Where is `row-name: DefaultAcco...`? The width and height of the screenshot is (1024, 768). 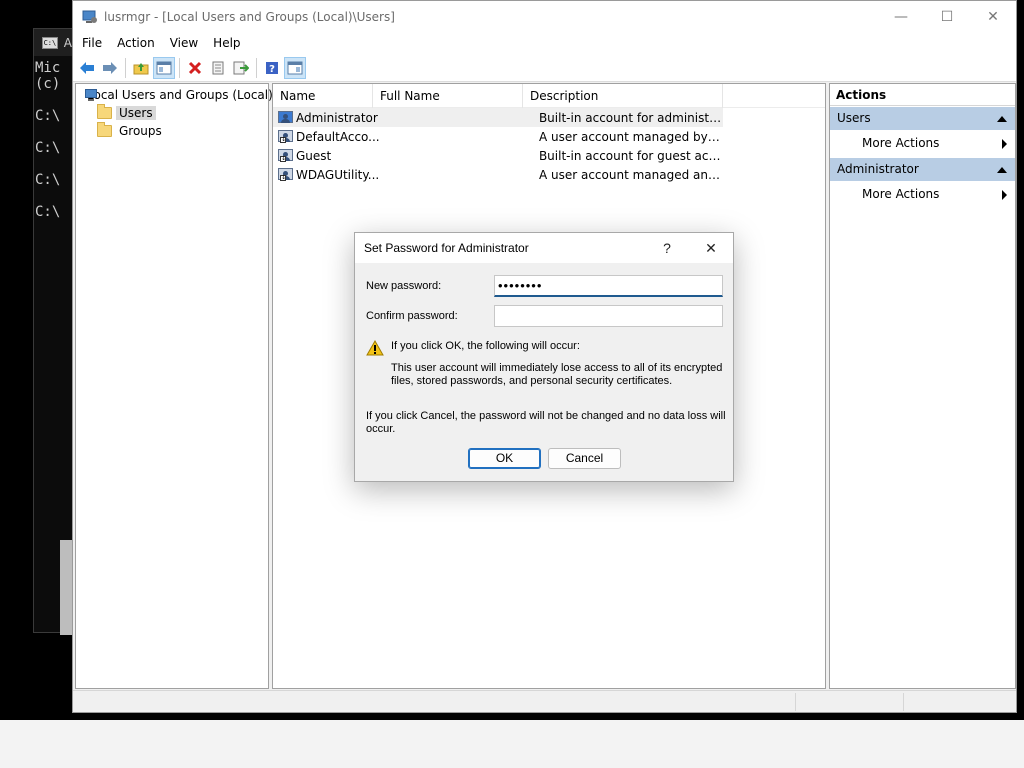 row-name: DefaultAcco... is located at coordinates (338, 136).